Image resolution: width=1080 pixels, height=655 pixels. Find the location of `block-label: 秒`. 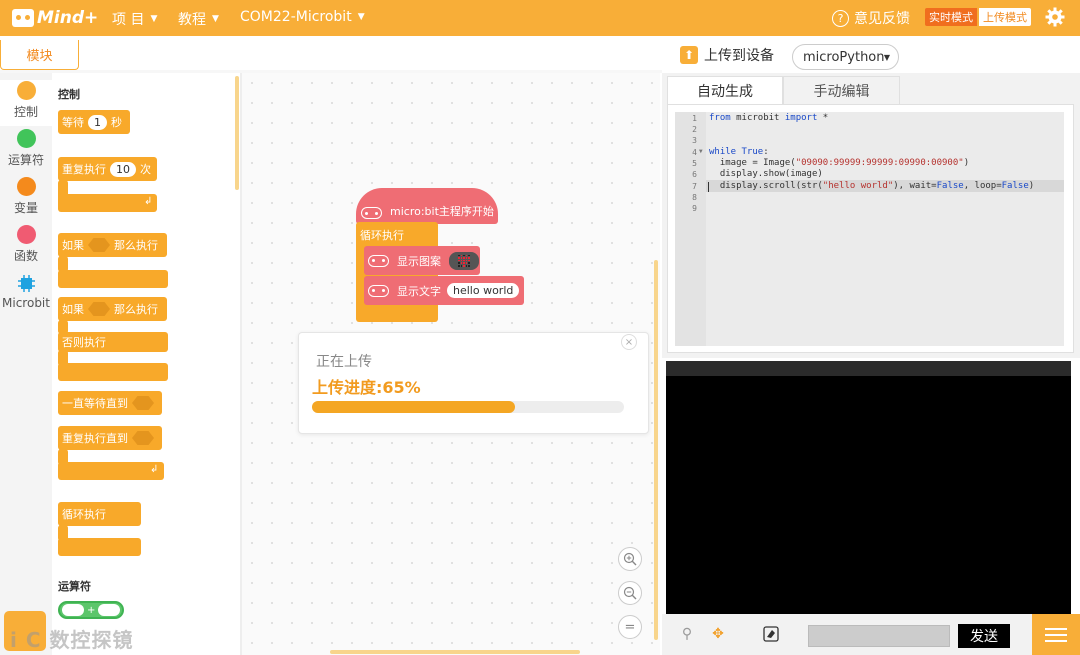

block-label: 秒 is located at coordinates (116, 122).